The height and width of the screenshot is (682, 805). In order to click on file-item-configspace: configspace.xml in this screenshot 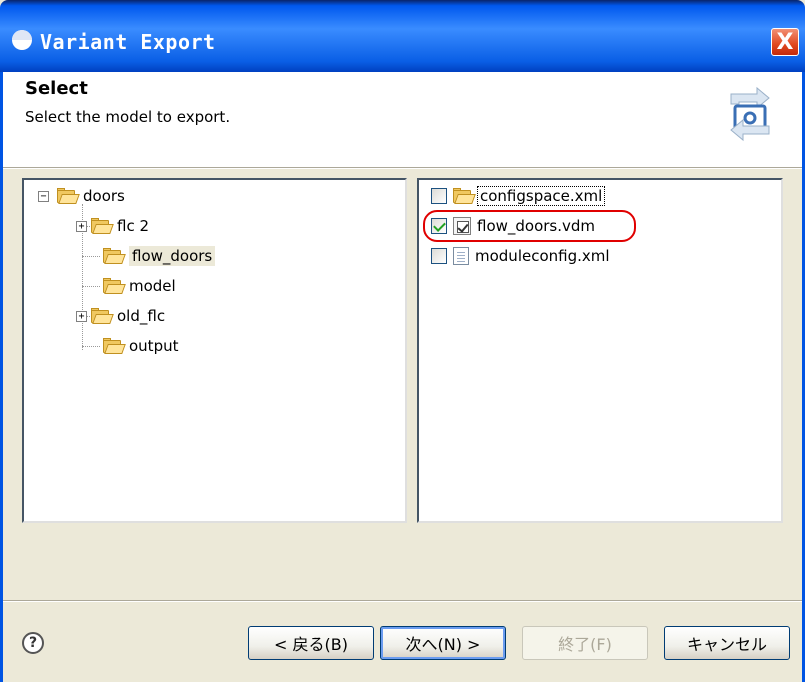, I will do `click(518, 196)`.